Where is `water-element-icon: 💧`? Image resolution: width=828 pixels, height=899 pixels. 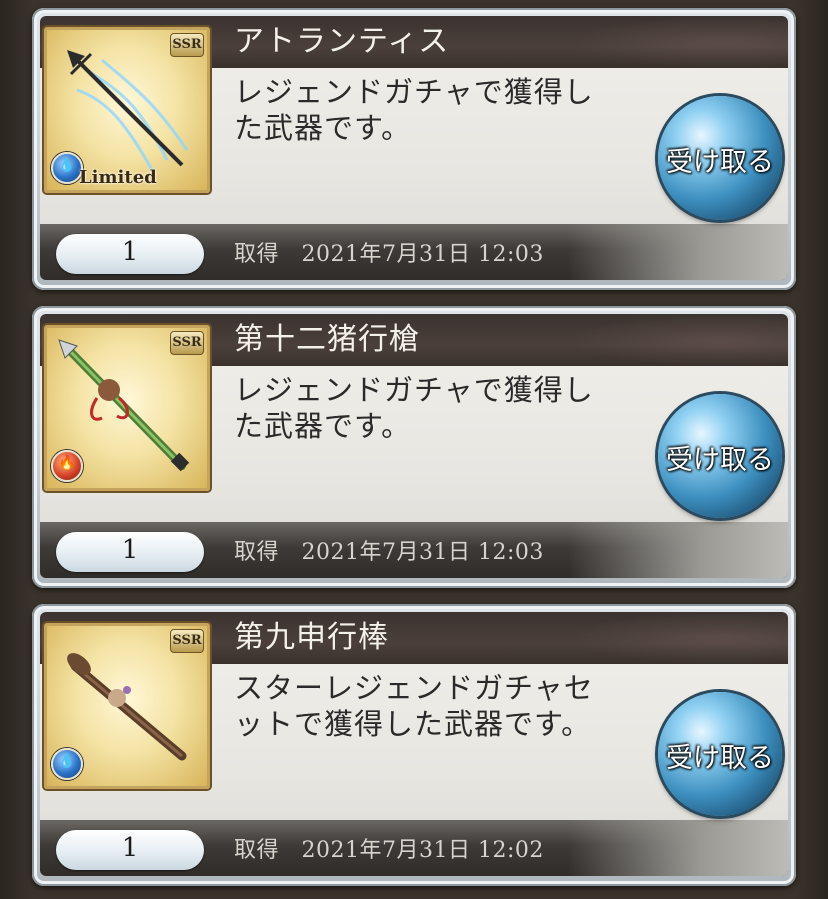
water-element-icon: 💧 is located at coordinates (67, 764).